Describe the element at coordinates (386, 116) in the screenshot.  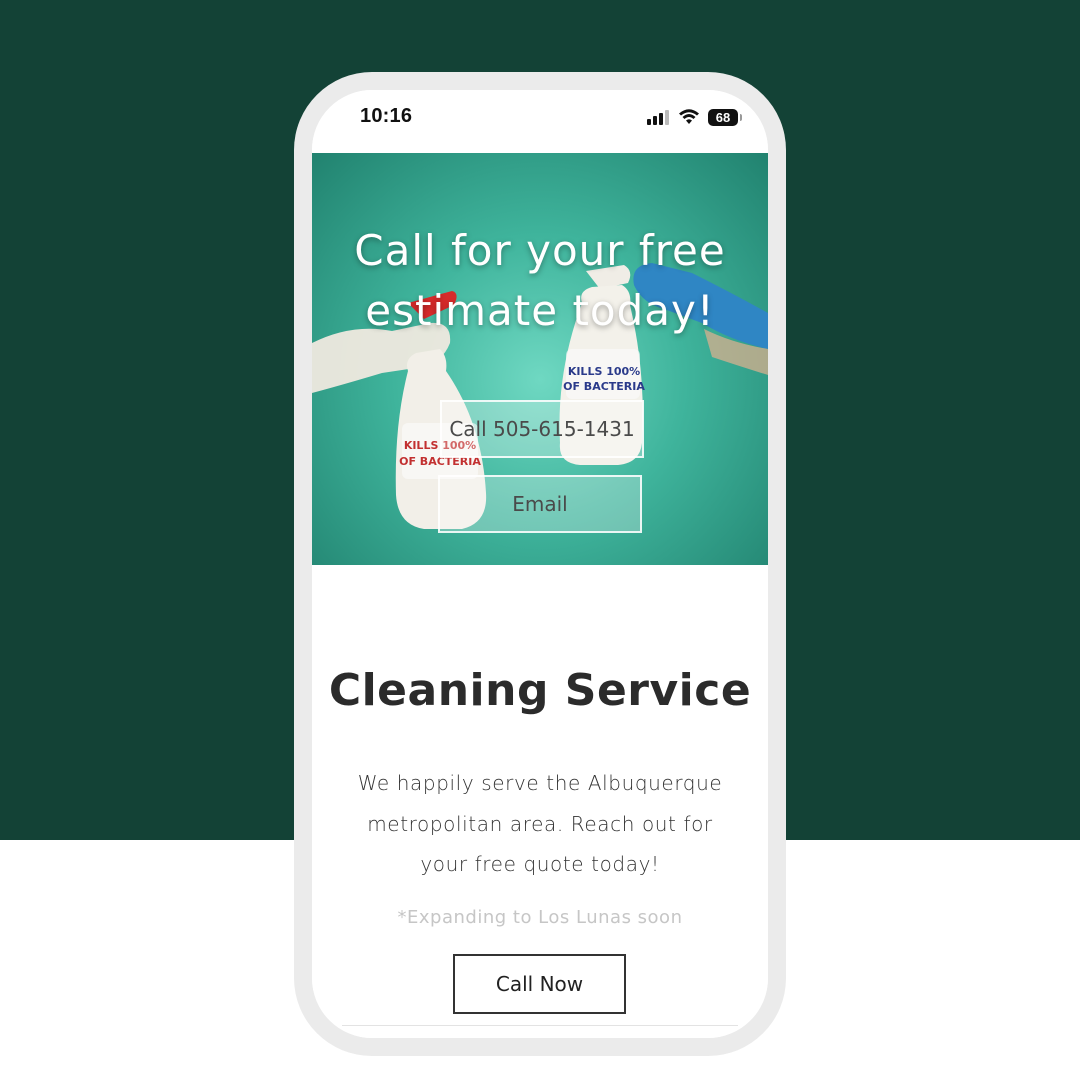
I see `status-time: 10:16` at that location.